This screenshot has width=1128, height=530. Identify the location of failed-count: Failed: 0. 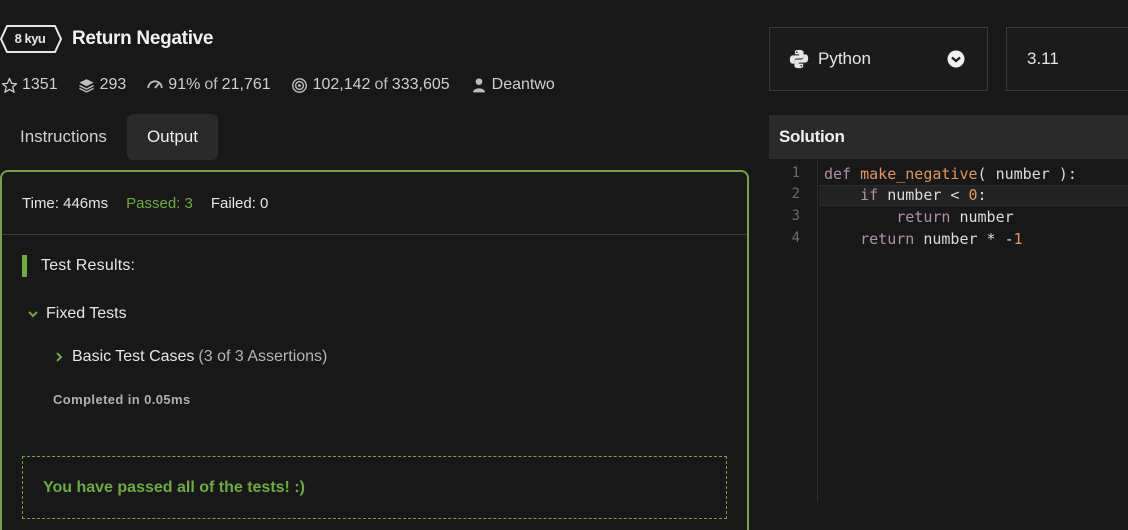
(239, 203).